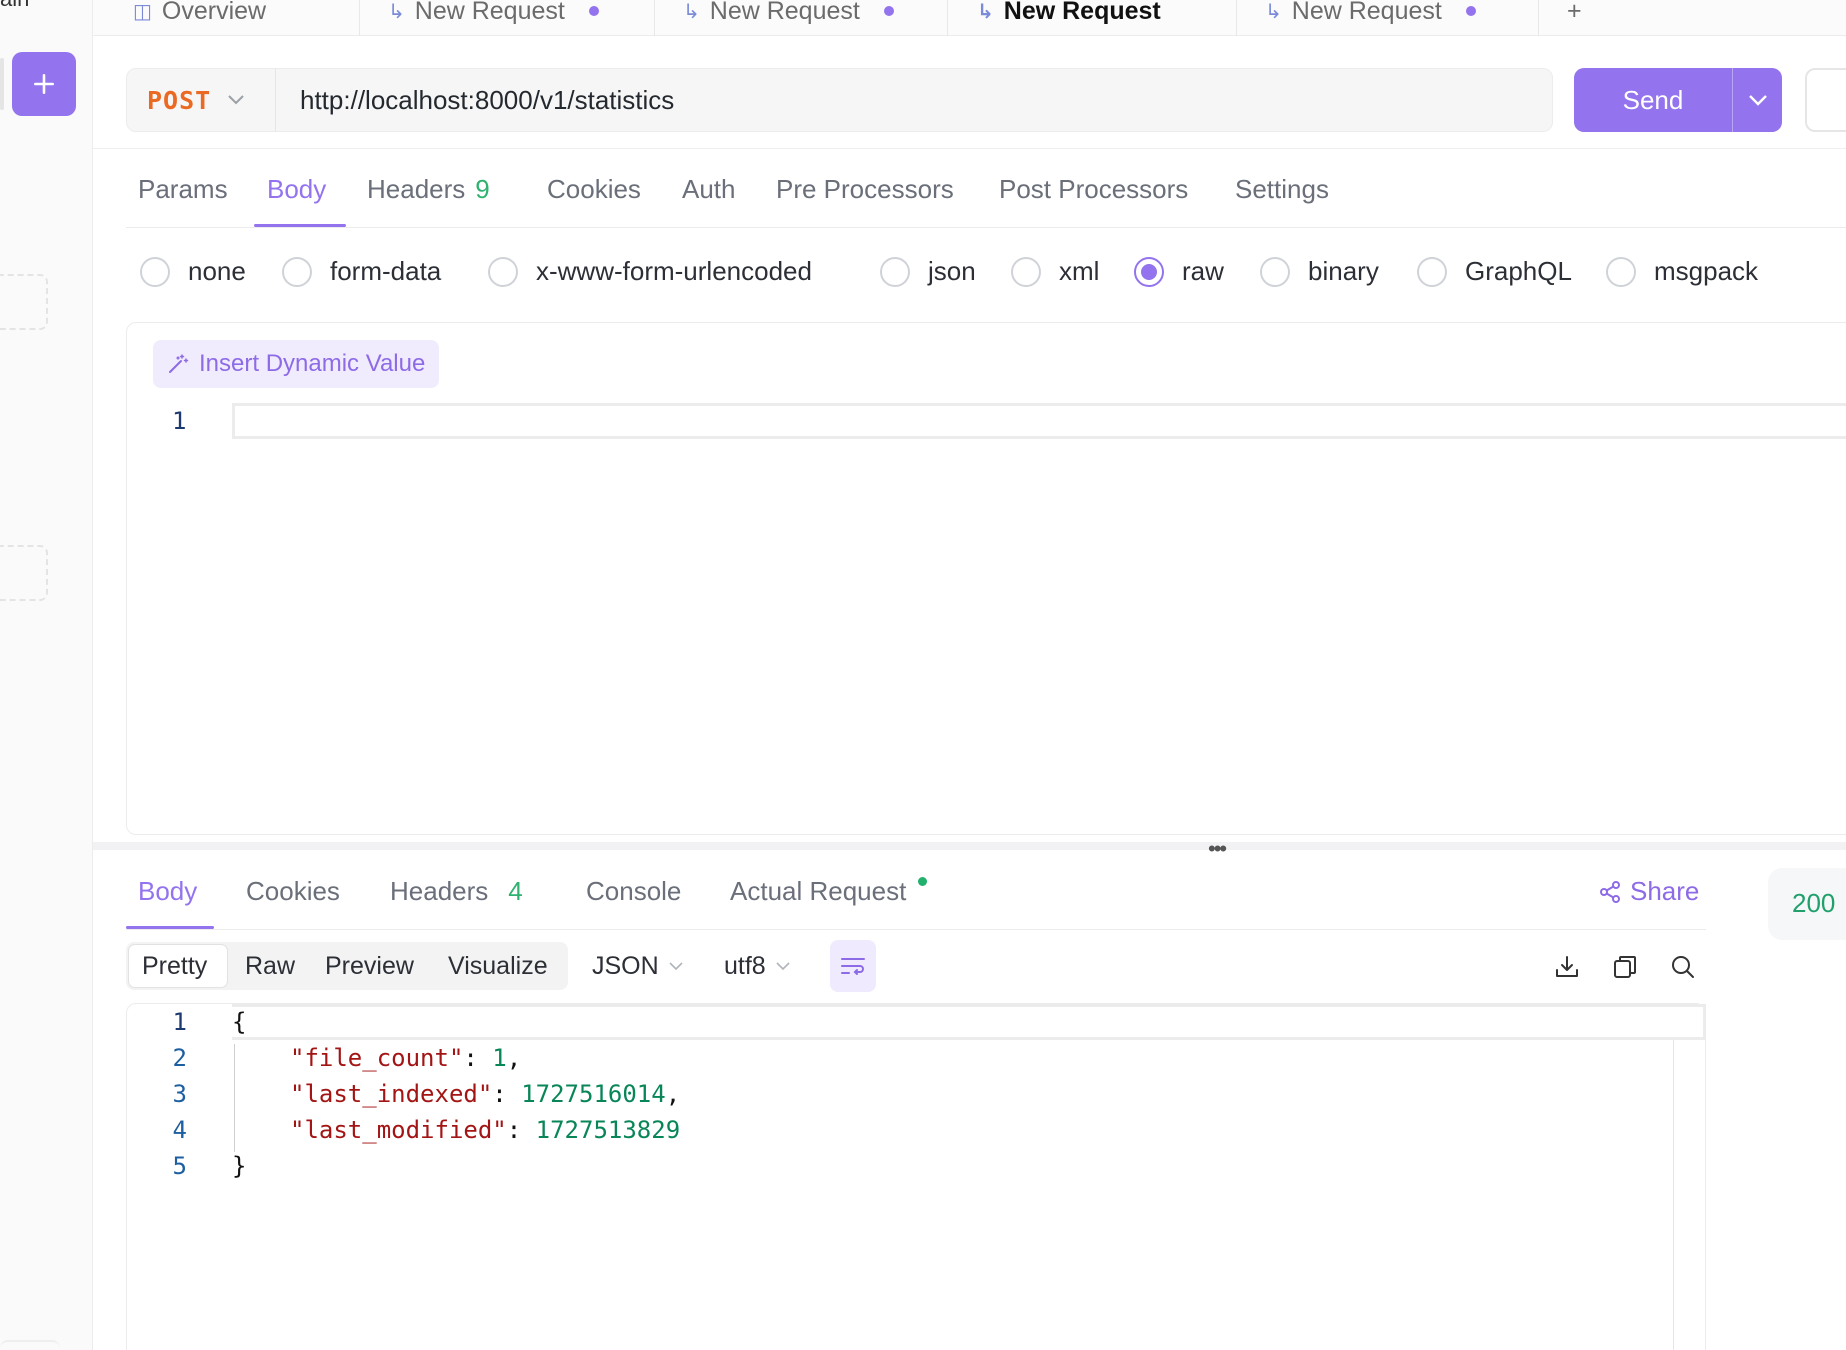 The image size is (1846, 1350). I want to click on radio-form-data: form-data, so click(361, 271).